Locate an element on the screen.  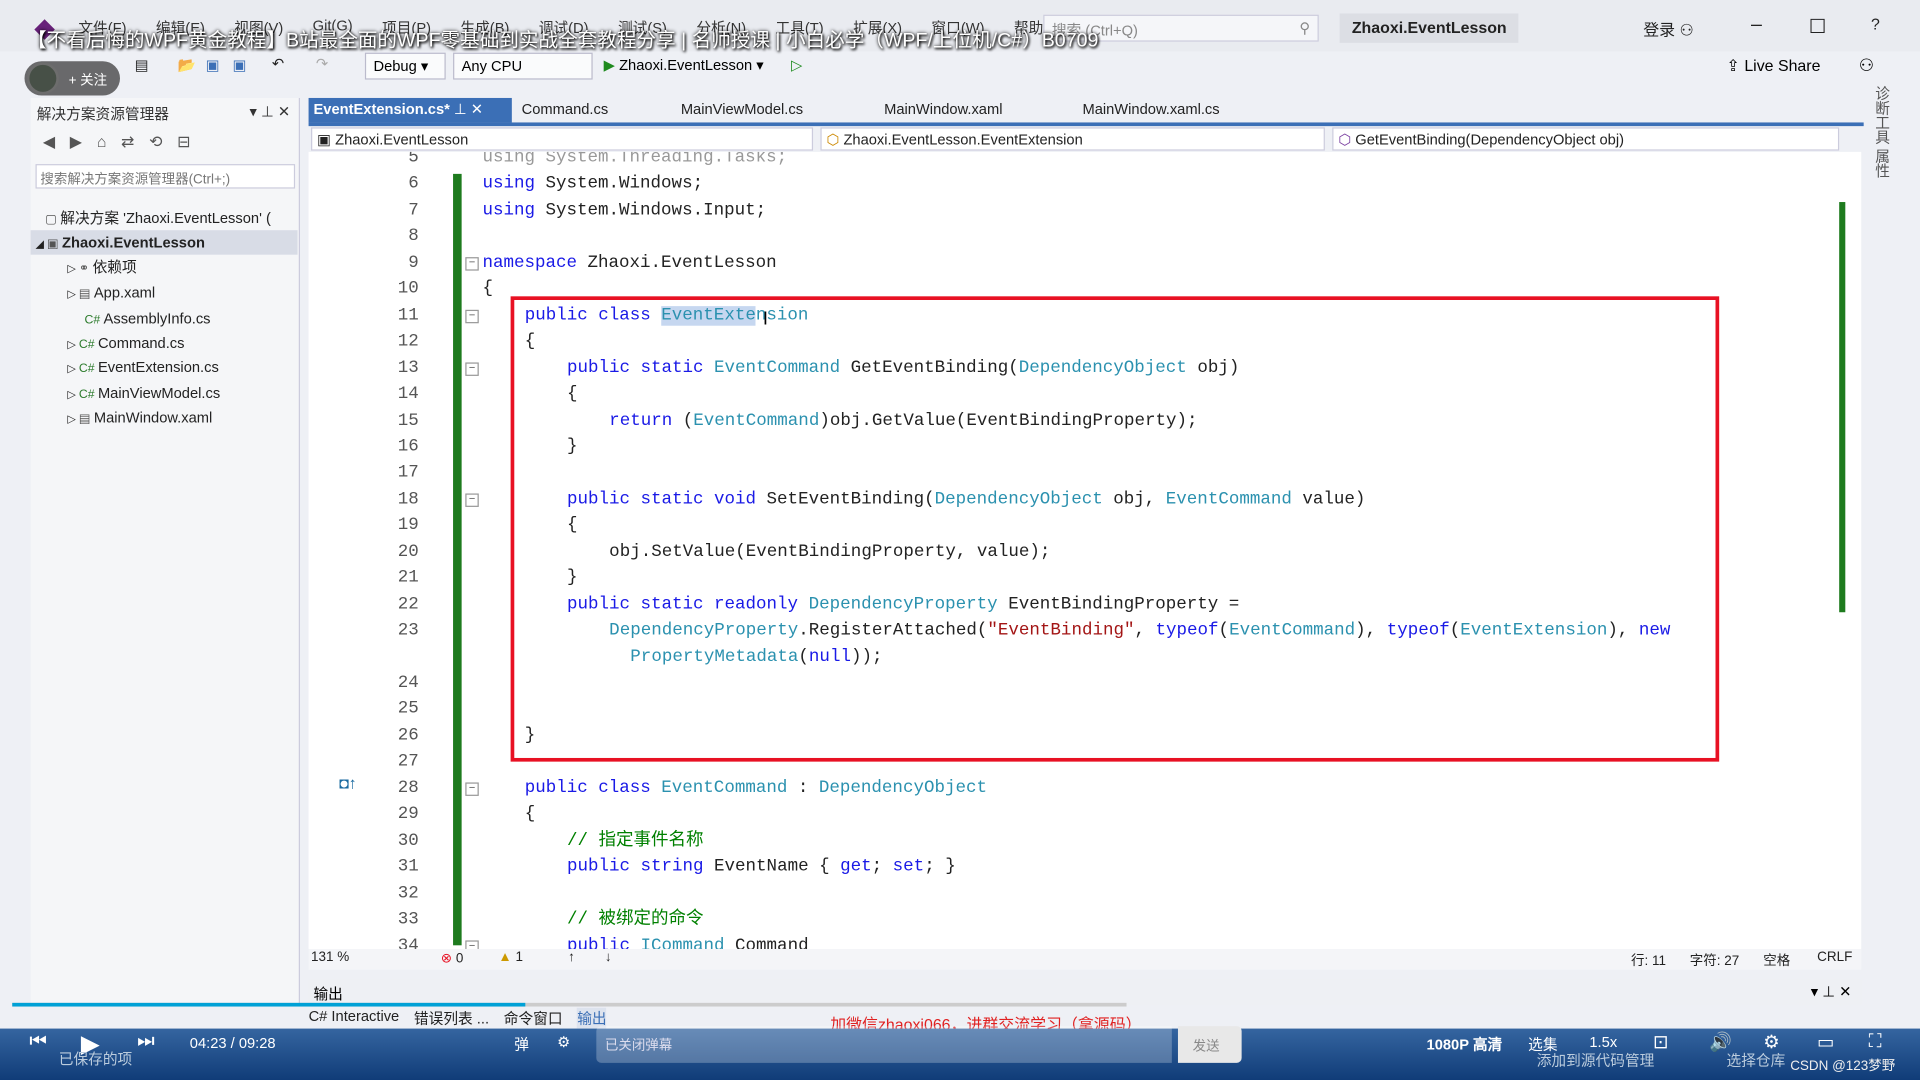
diagnostic-tools-tab: 诊断工具 属性 is located at coordinates (1879, 514).